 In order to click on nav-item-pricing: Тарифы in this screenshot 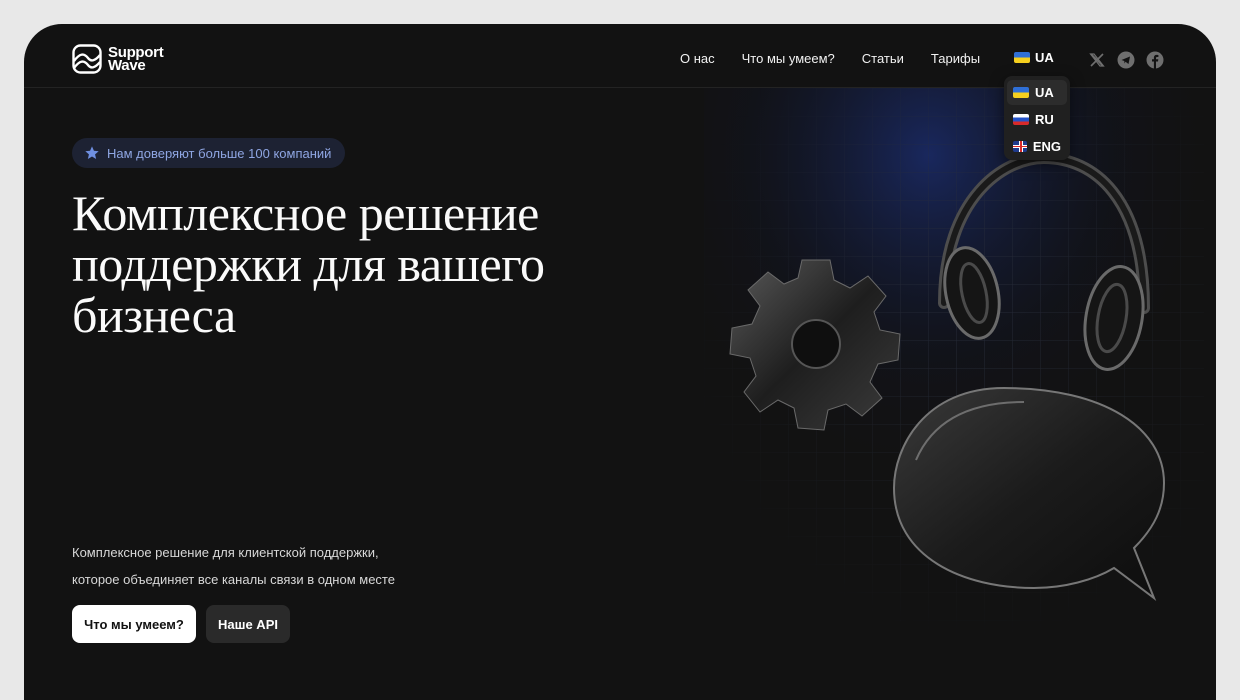, I will do `click(955, 59)`.